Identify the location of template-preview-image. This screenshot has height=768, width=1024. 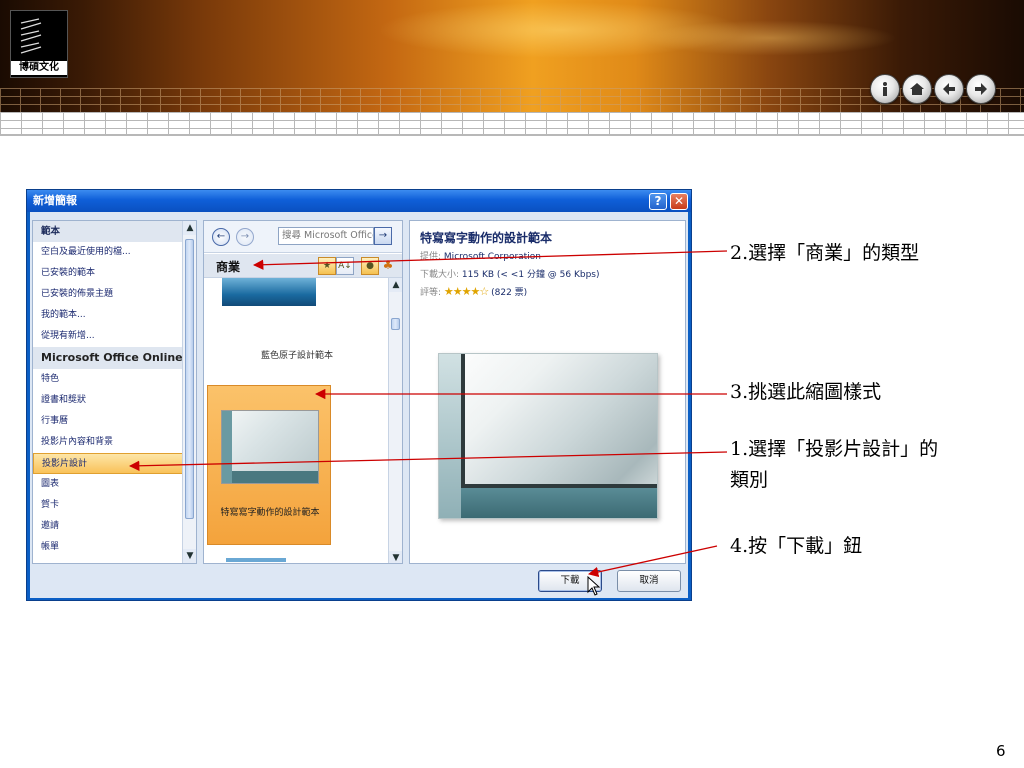
(548, 436).